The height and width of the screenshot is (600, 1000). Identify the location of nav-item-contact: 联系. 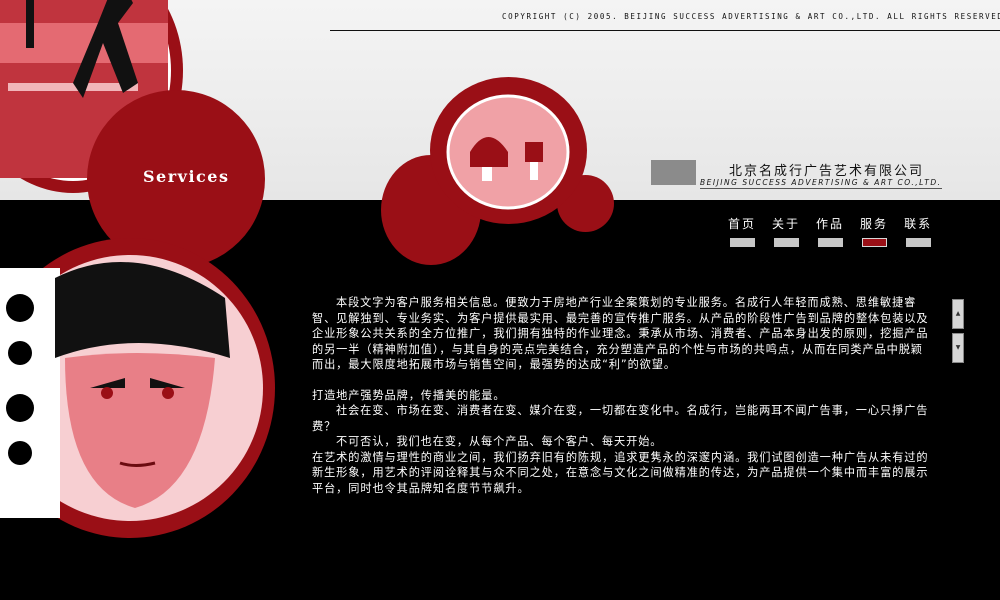
(918, 231).